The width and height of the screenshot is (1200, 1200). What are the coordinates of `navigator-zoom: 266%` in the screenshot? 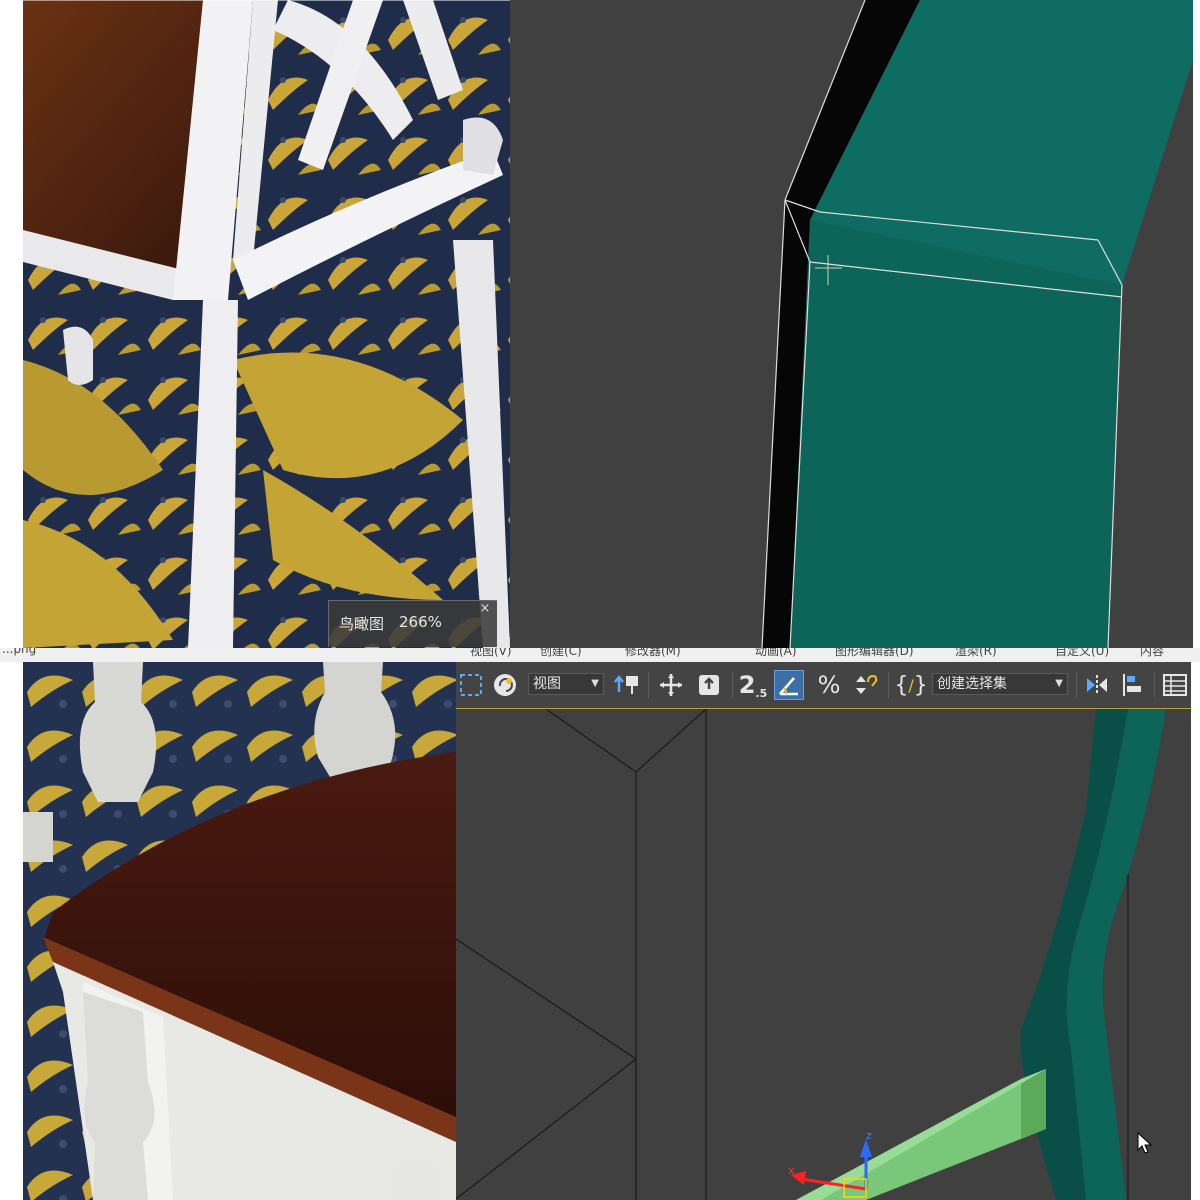 It's located at (420, 622).